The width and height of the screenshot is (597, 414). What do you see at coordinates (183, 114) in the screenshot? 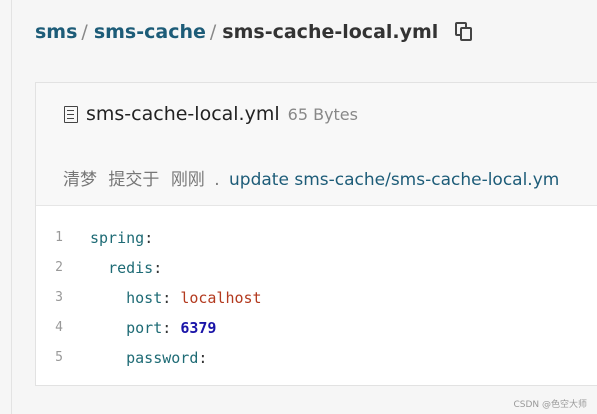
I see `file-name: sms-cache-local.yml` at bounding box center [183, 114].